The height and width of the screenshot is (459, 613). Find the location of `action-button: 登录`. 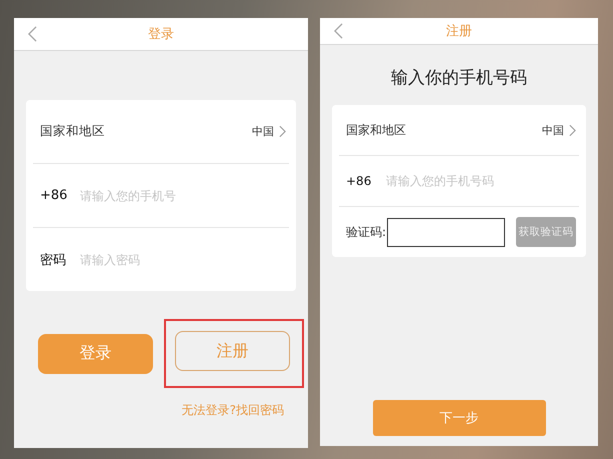

action-button: 登录 is located at coordinates (95, 354).